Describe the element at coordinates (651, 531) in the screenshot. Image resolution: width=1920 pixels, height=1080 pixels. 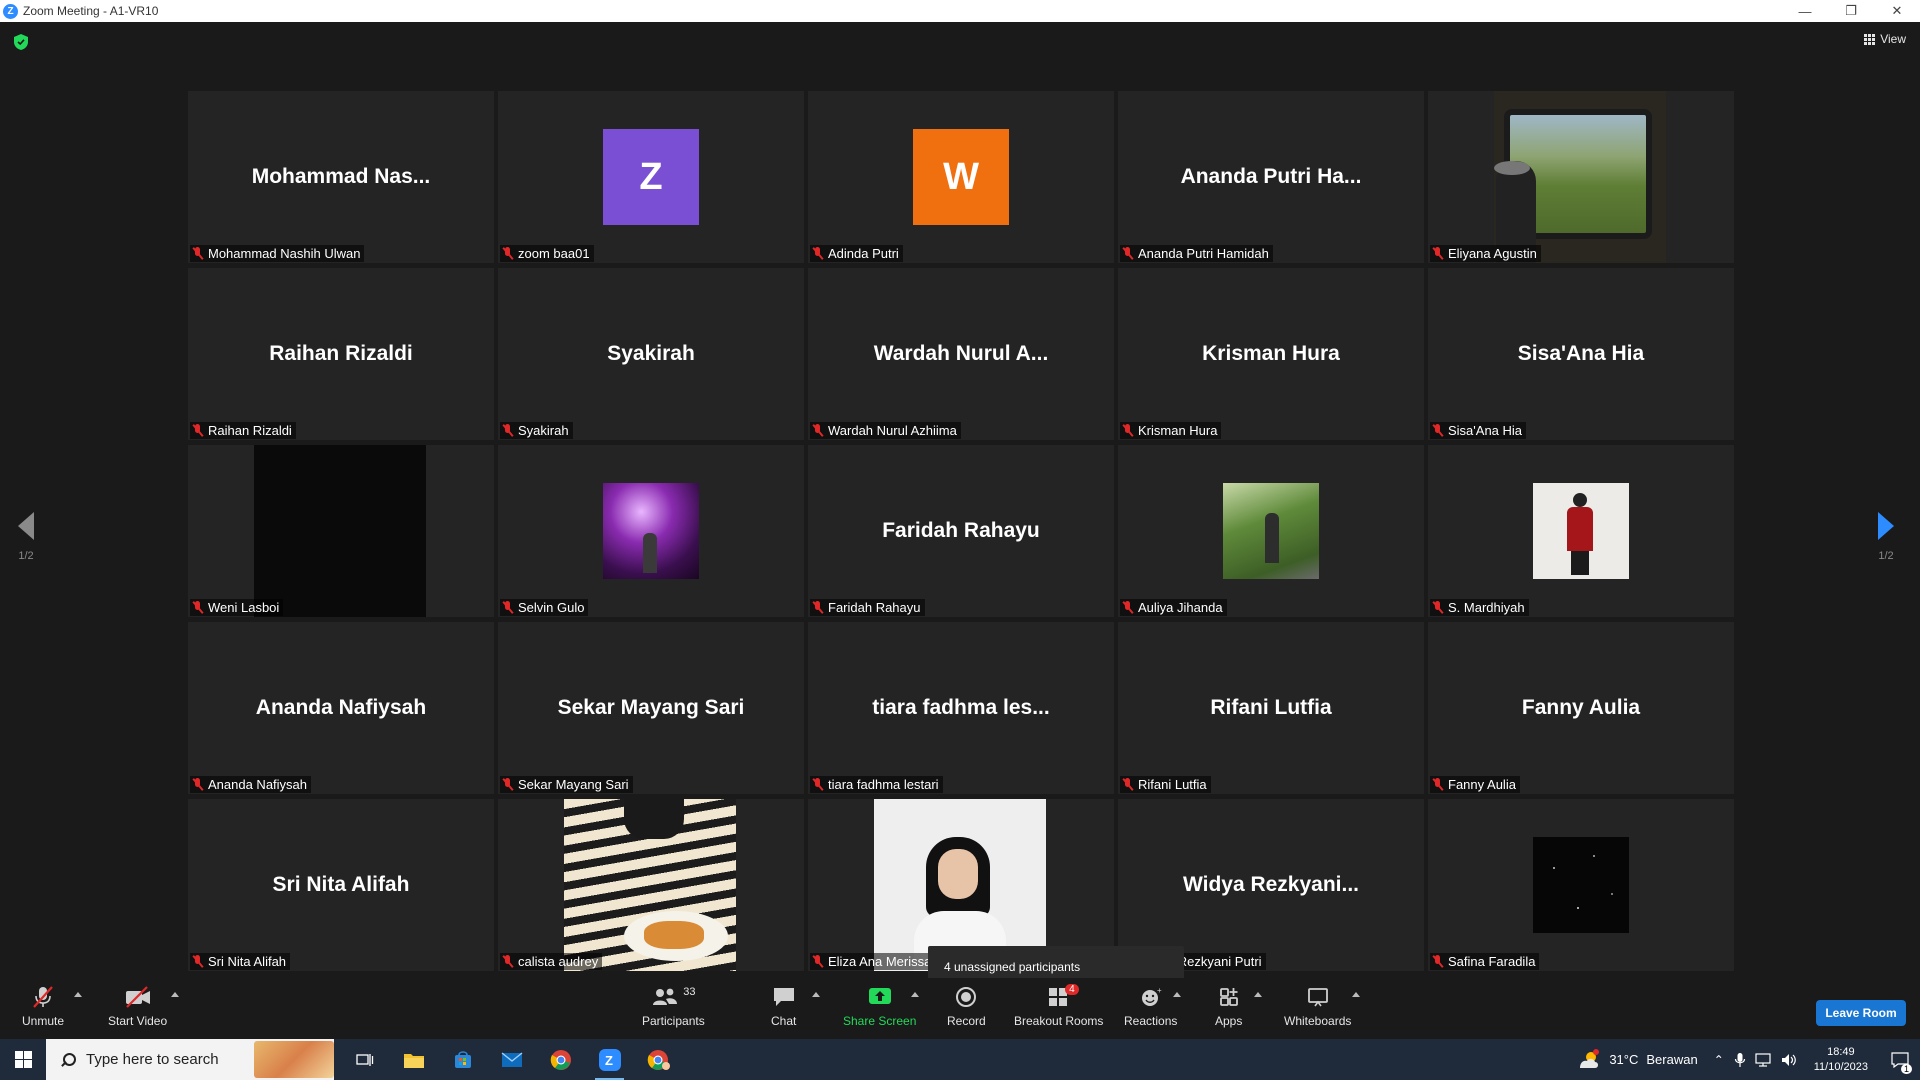
I see `participant-tile: Selvin Gulo` at that location.